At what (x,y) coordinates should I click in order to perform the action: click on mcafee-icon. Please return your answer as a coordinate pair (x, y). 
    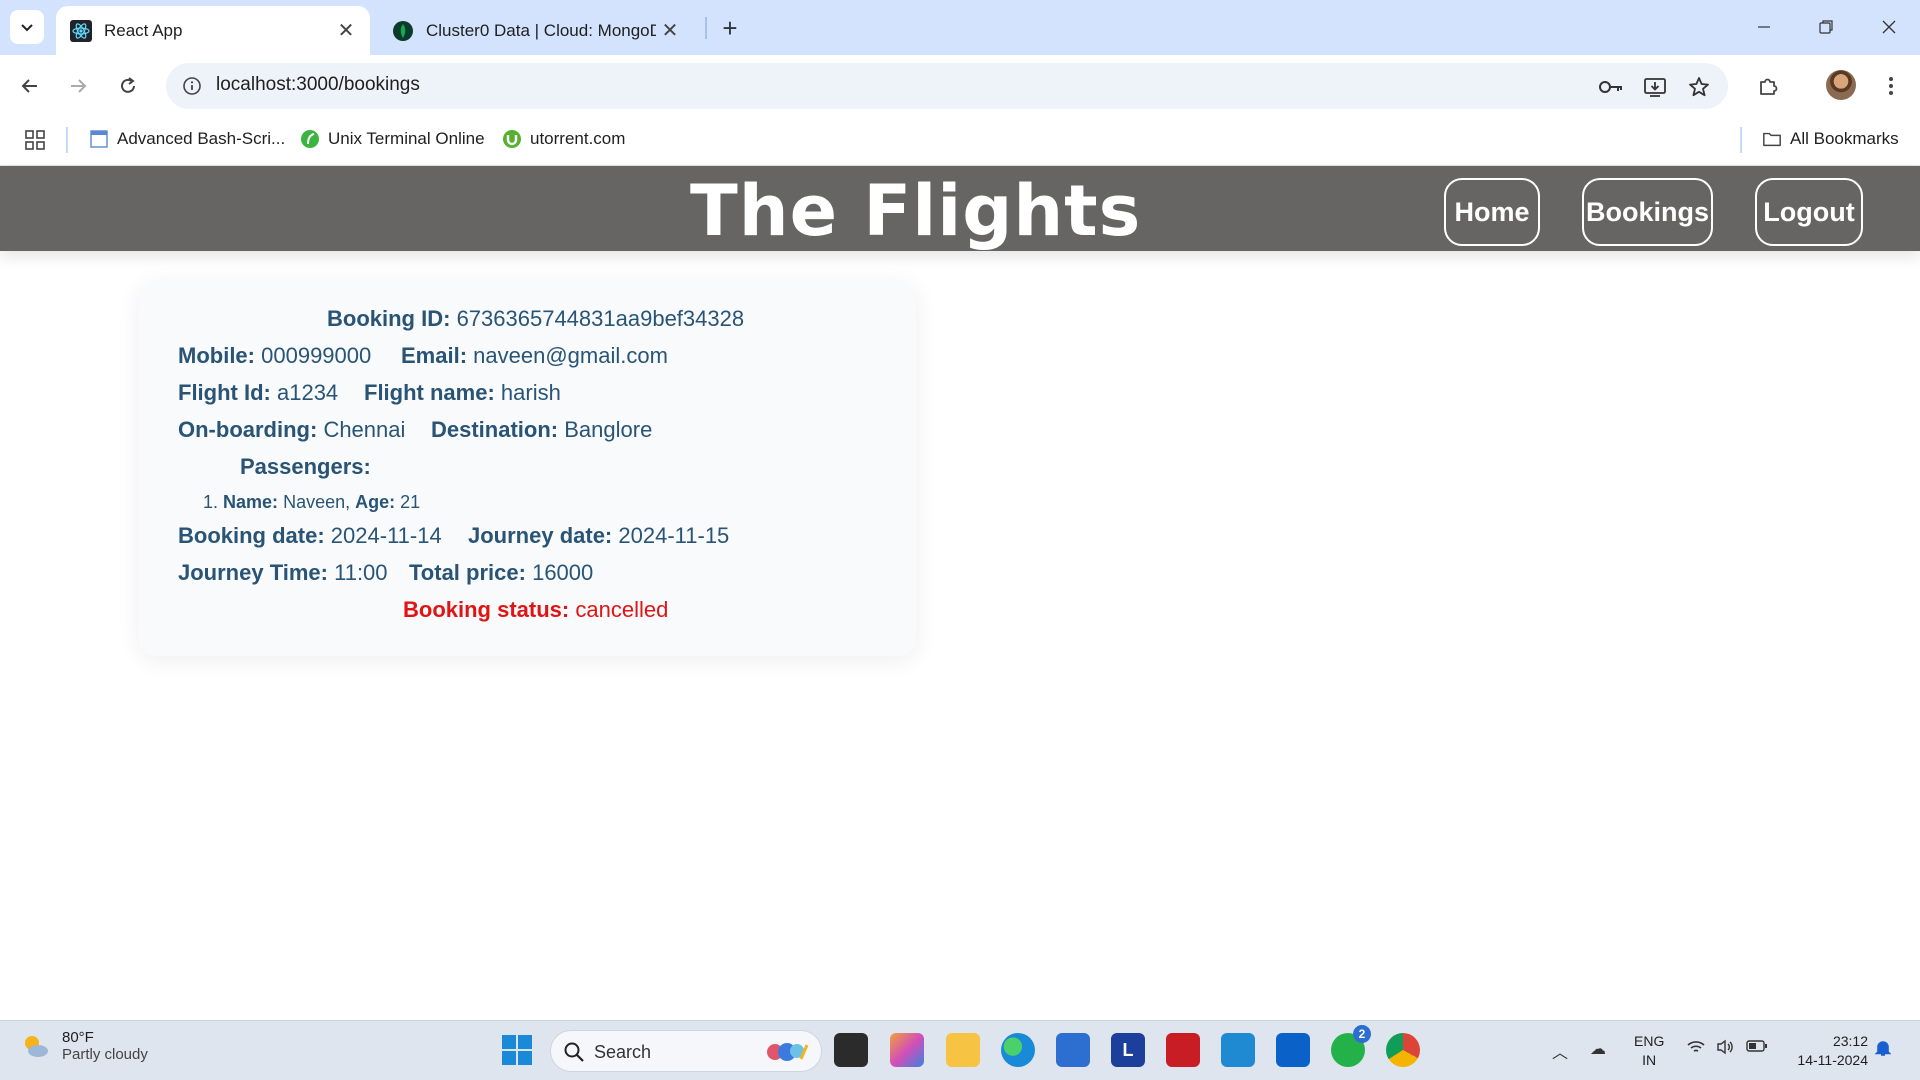
    Looking at the image, I should click on (1183, 1050).